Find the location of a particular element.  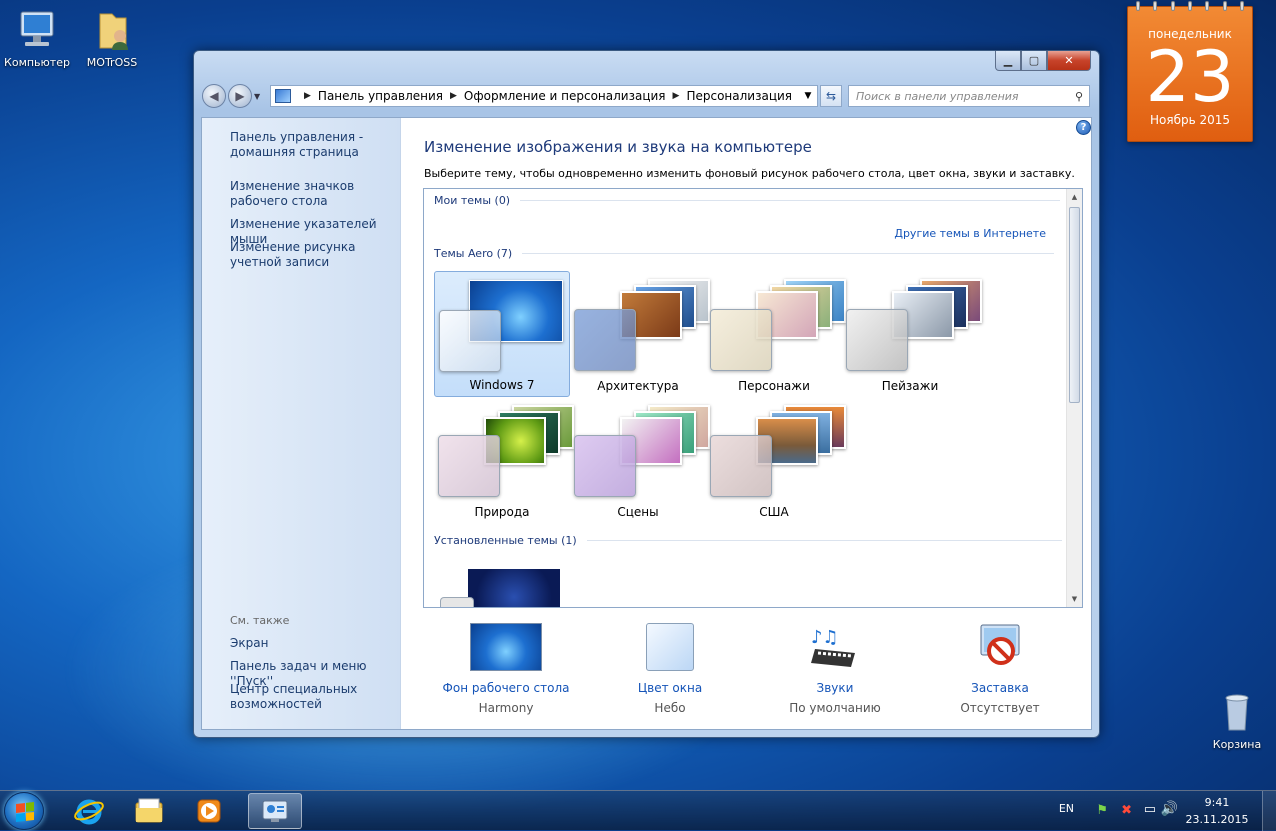

theme-nature: Природа is located at coordinates (504, 460).